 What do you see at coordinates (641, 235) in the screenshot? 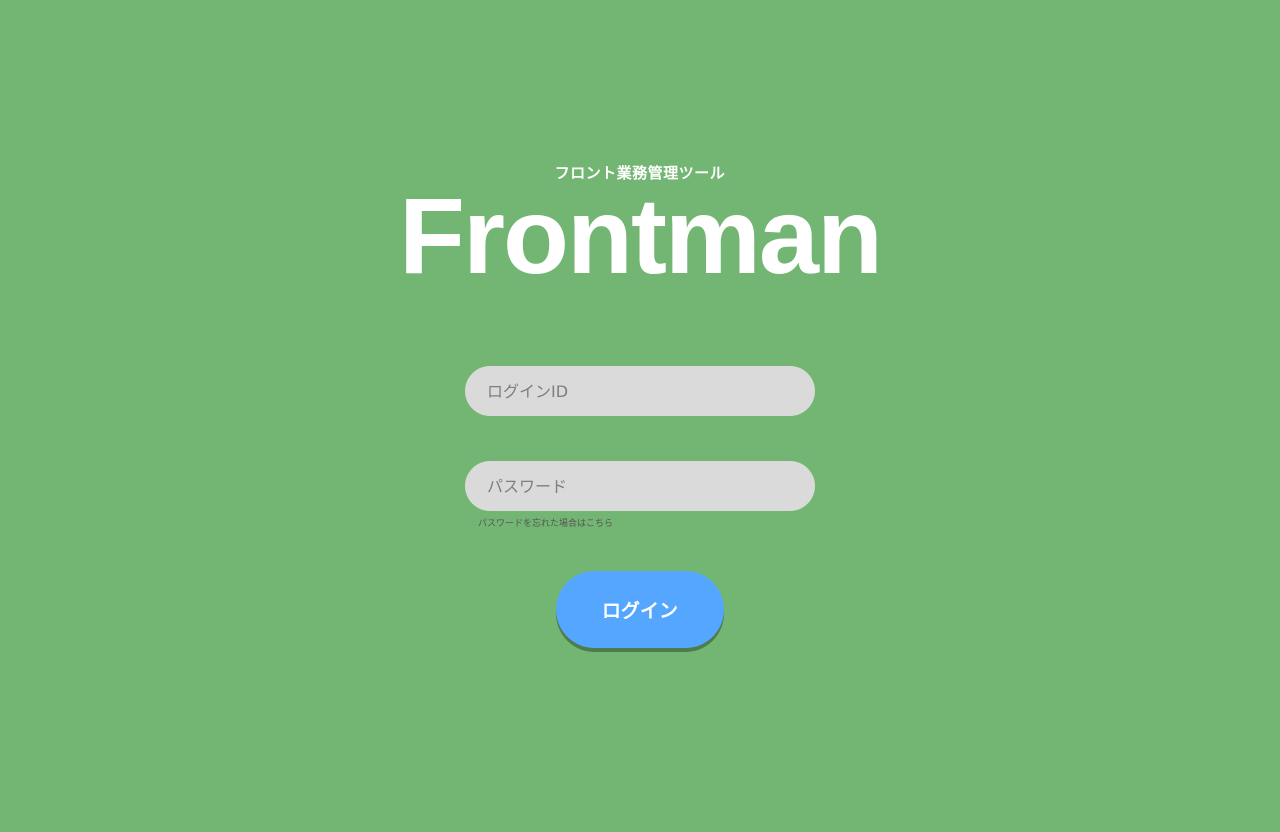
I see `app-logo-title: Frontman` at bounding box center [641, 235].